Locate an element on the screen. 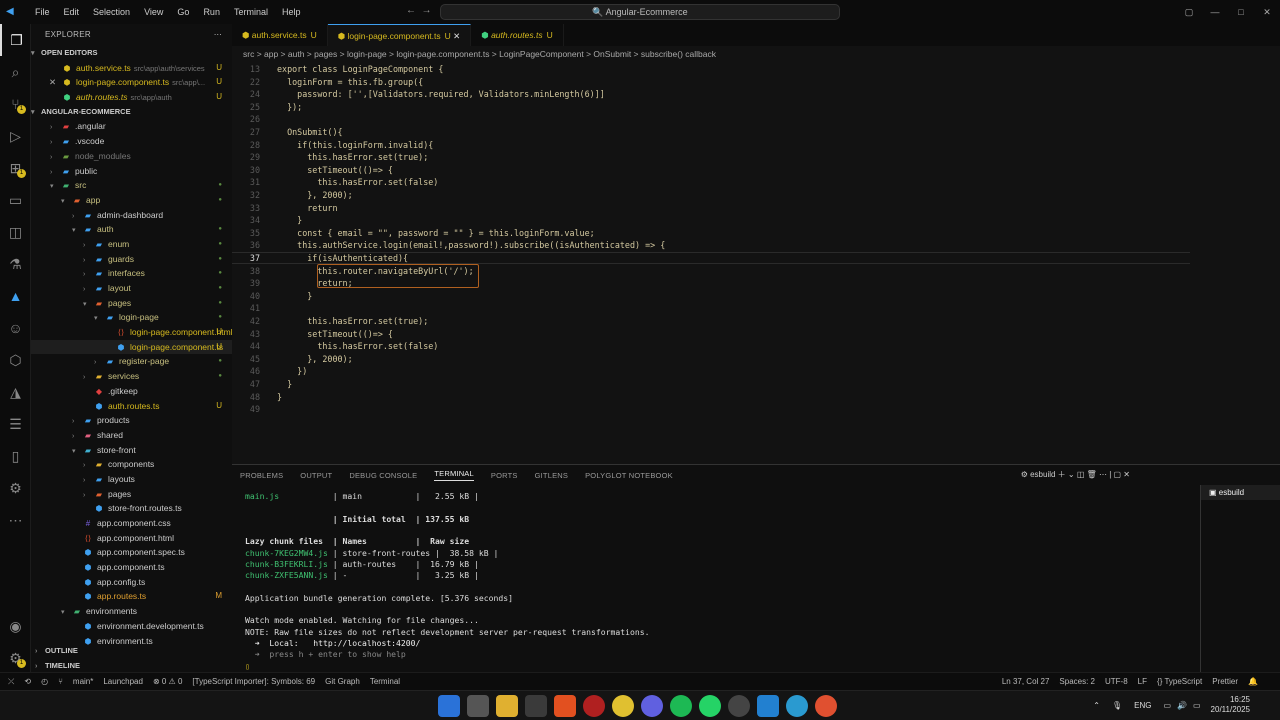 The height and width of the screenshot is (720, 1280). status-icon: ◴ is located at coordinates (44, 681).